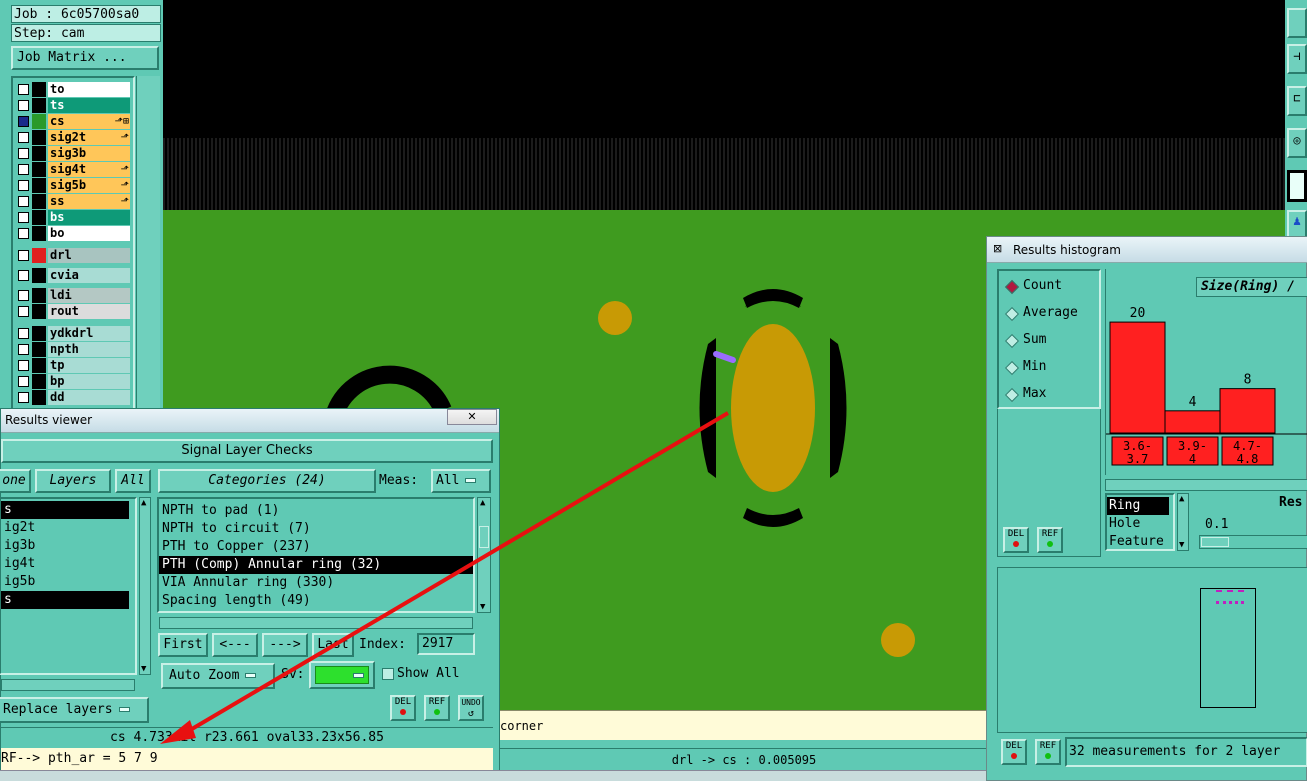 This screenshot has height=781, width=1307. I want to click on toolbar-button-3: ⊏, so click(1297, 101).